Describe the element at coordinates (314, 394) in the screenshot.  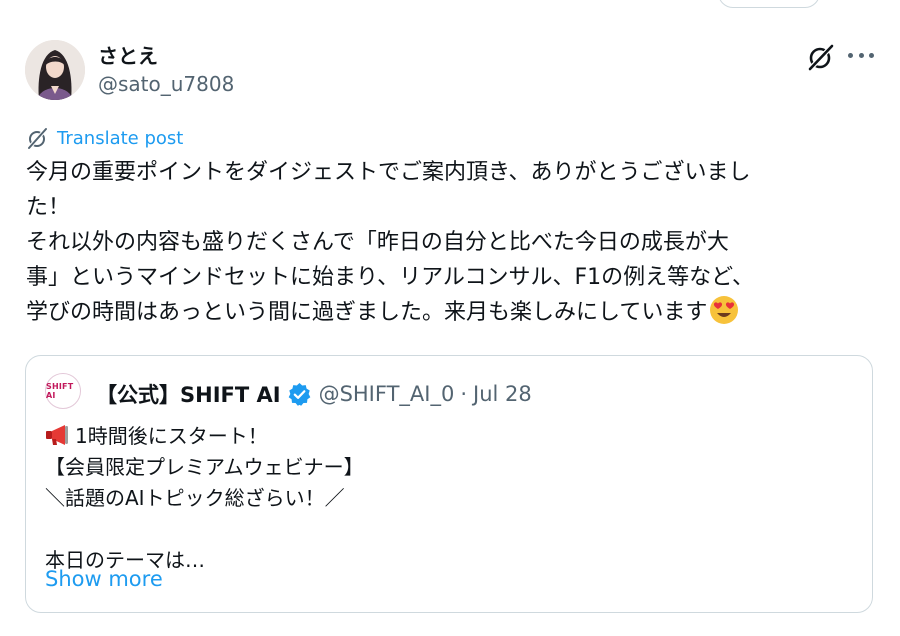
I see `quote-header: 【公式】SHIFT AI @SHIFT_AI_0 · Jul 28` at that location.